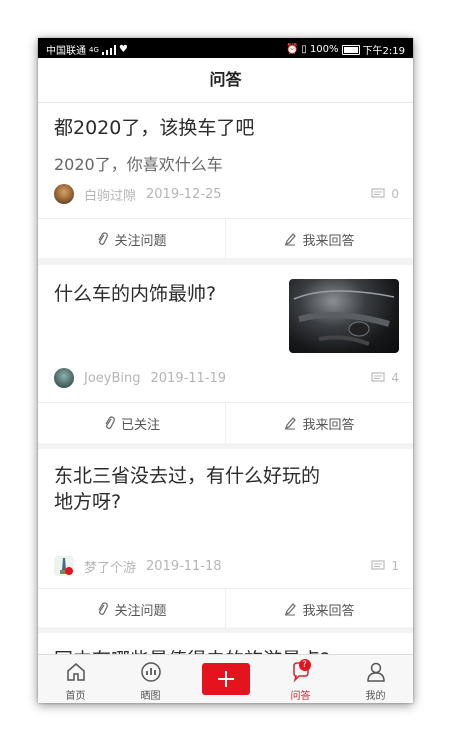 This screenshot has width=450, height=741. Describe the element at coordinates (135, 294) in the screenshot. I see `question-title: 什么车的内饰最帅?` at that location.